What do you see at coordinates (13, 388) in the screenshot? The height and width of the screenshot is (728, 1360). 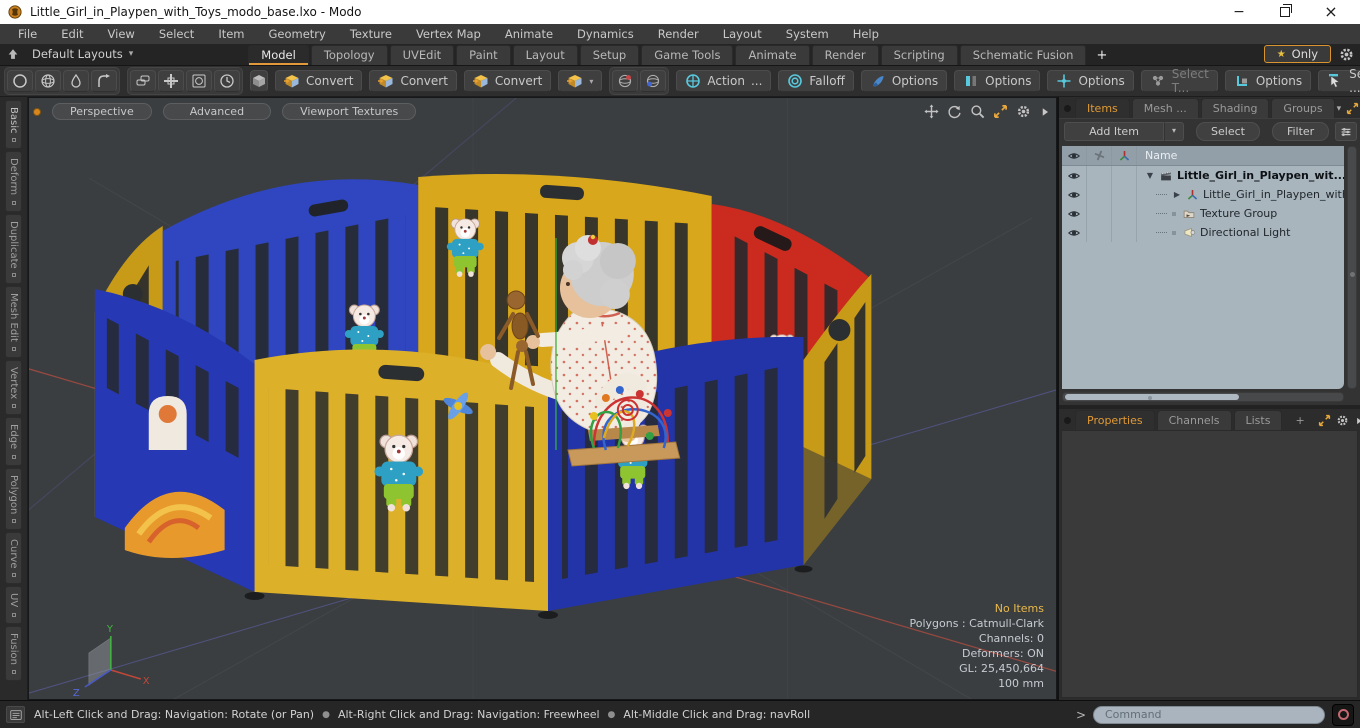 I see `left-tab-vertex: Vertex` at bounding box center [13, 388].